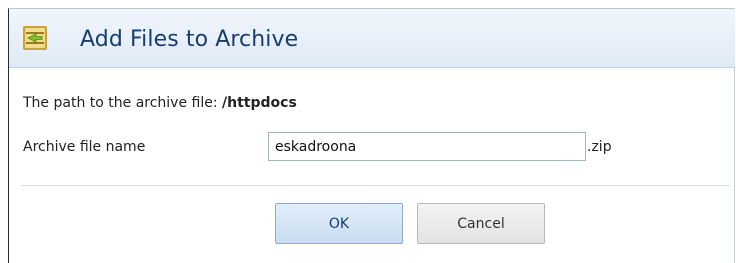 This screenshot has height=263, width=736. What do you see at coordinates (481, 223) in the screenshot?
I see `cancel-button: Cancel` at bounding box center [481, 223].